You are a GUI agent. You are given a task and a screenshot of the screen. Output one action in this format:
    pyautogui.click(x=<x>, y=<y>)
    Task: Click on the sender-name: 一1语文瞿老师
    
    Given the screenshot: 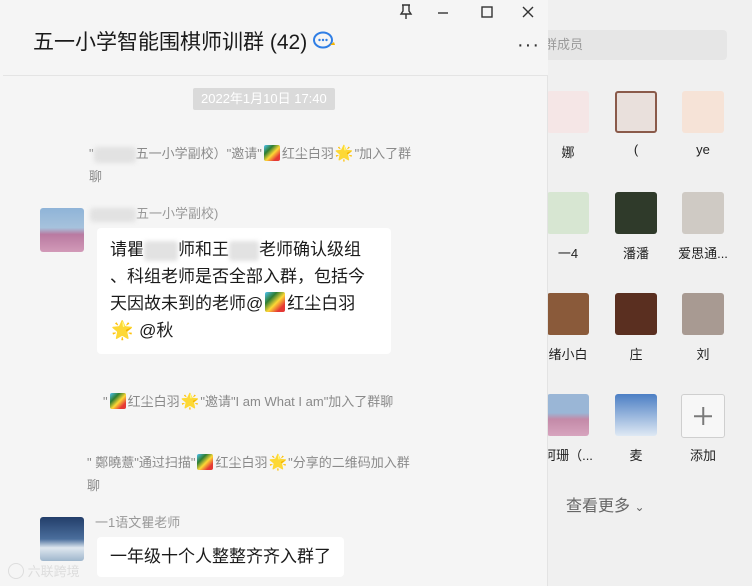 What is the action you would take?
    pyautogui.click(x=138, y=522)
    